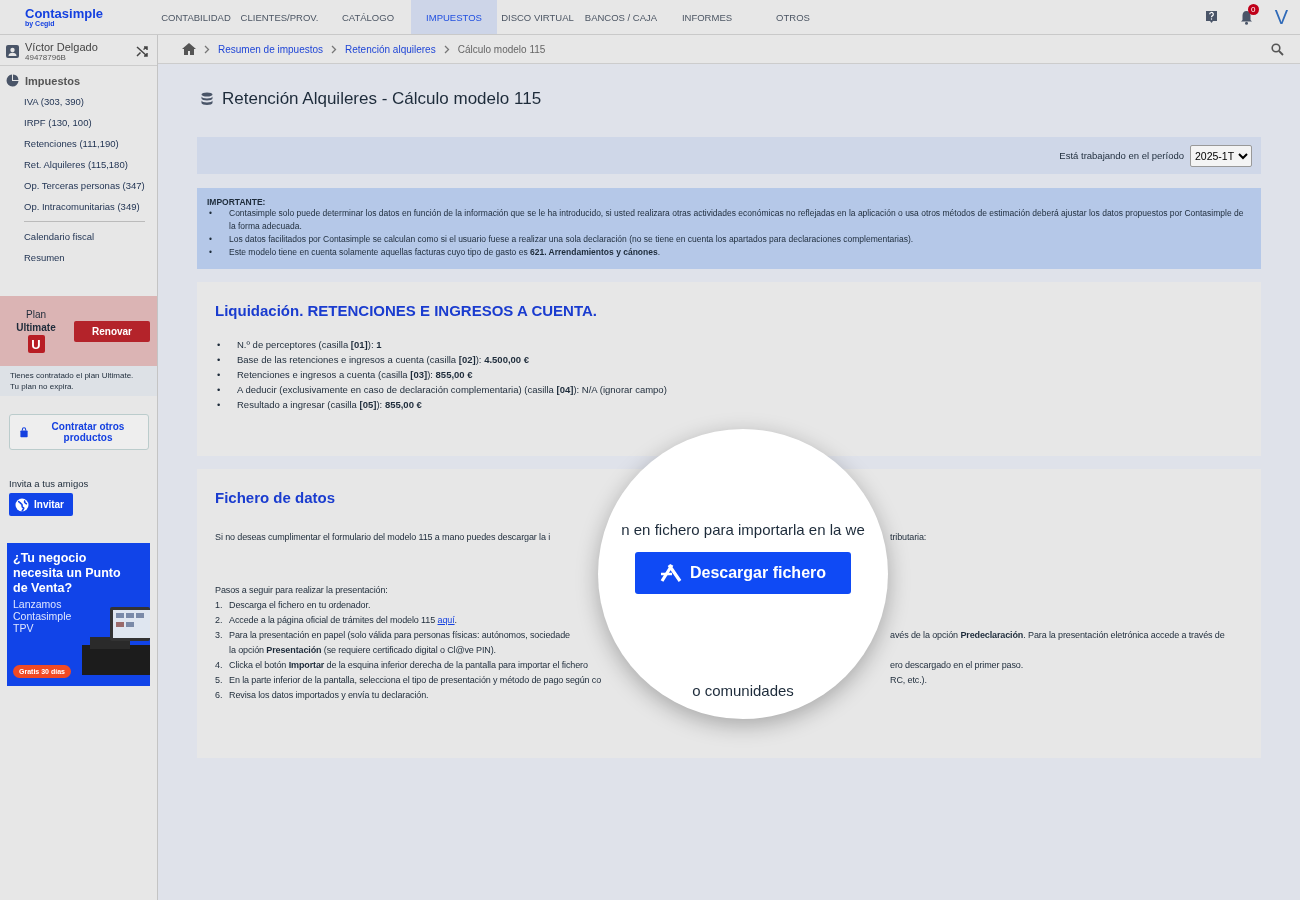 Image resolution: width=1300 pixels, height=900 pixels. What do you see at coordinates (24, 432) in the screenshot?
I see `shopping-bag-icon` at bounding box center [24, 432].